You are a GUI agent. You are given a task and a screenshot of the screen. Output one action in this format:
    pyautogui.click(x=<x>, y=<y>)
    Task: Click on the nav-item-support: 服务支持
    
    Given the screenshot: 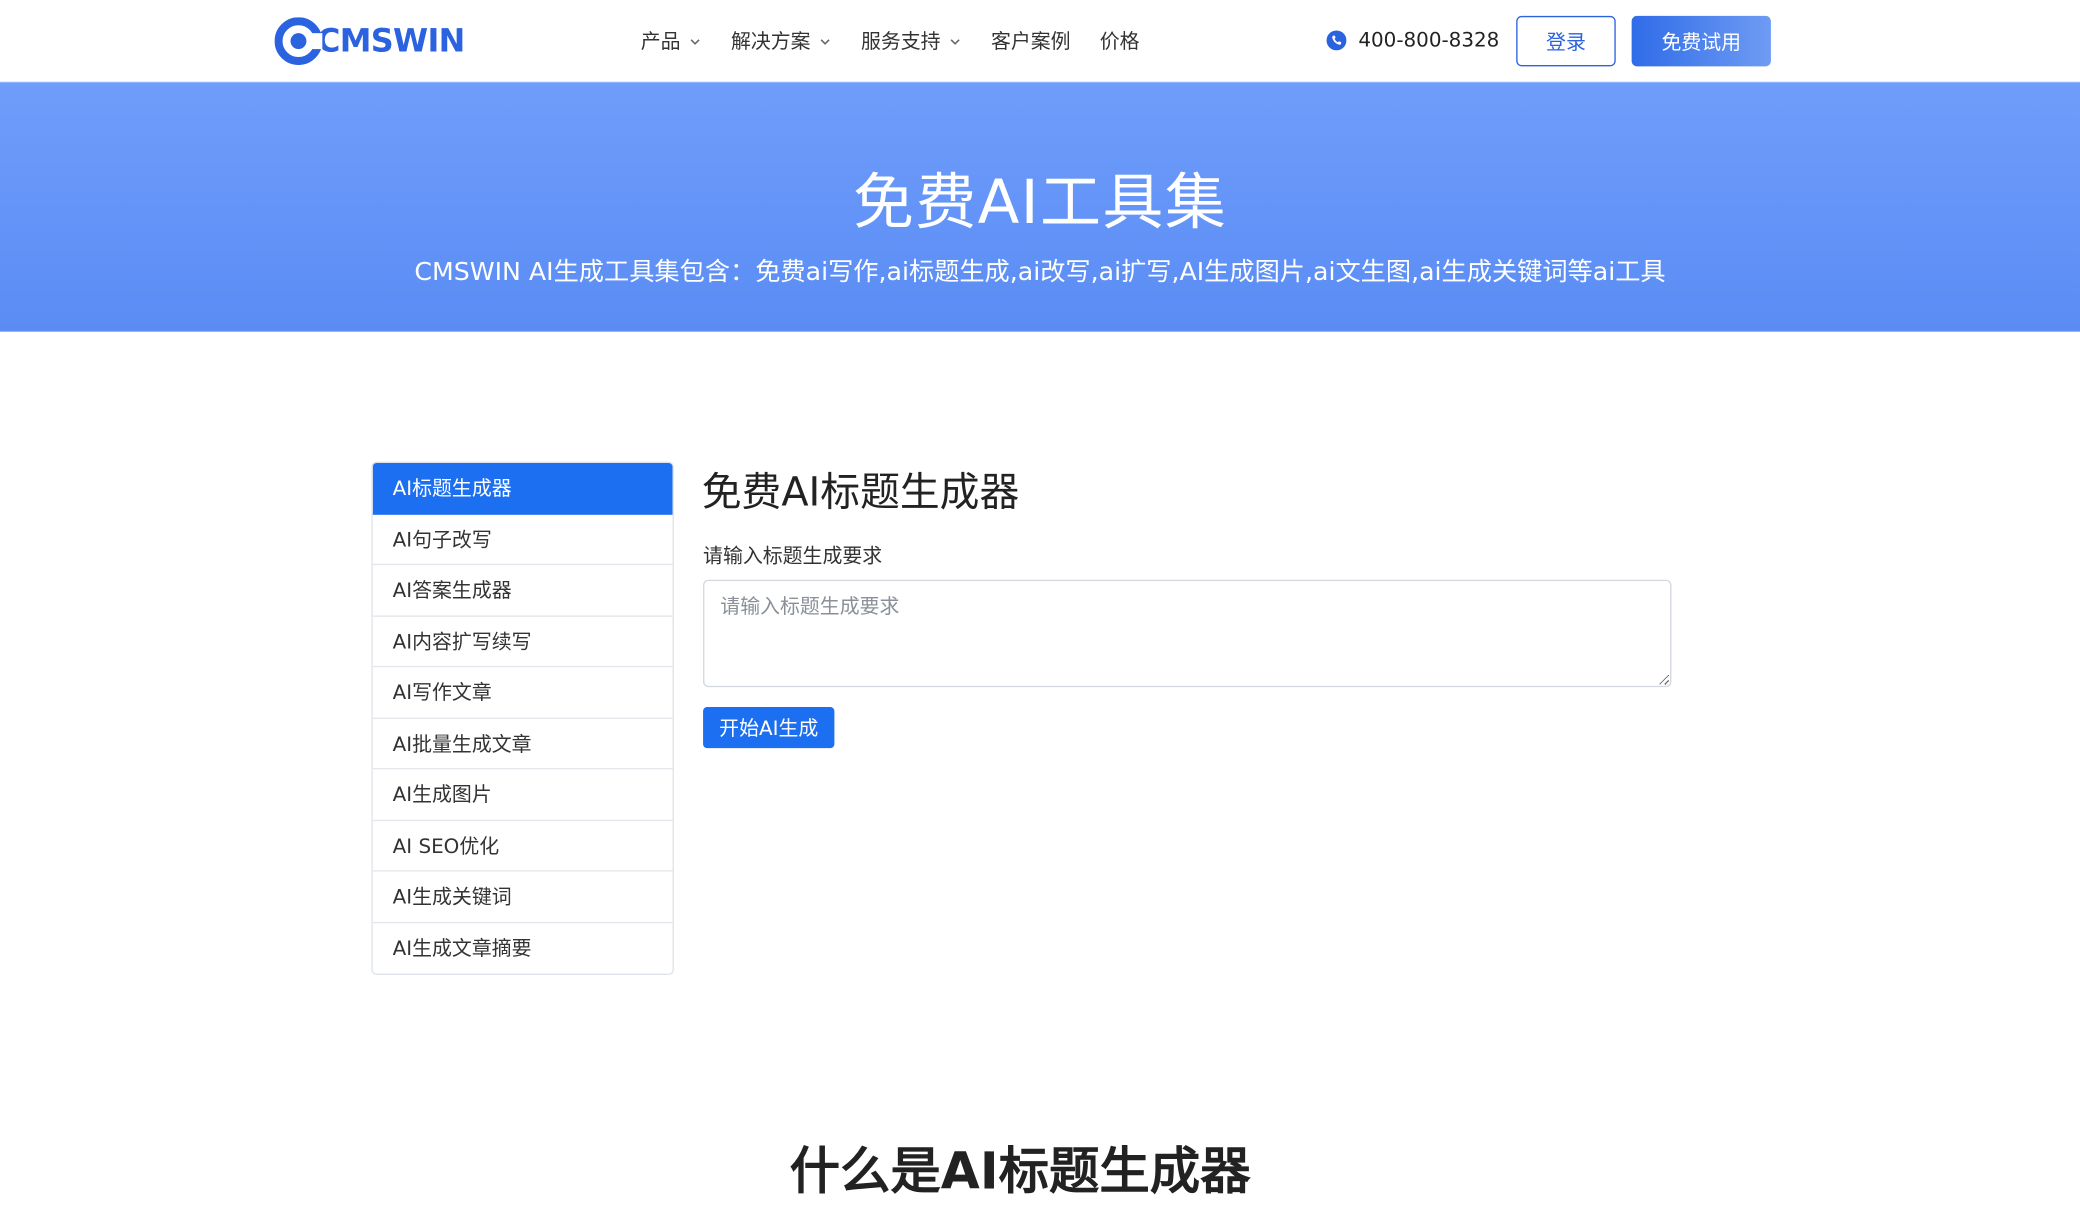 What is the action you would take?
    pyautogui.click(x=911, y=41)
    